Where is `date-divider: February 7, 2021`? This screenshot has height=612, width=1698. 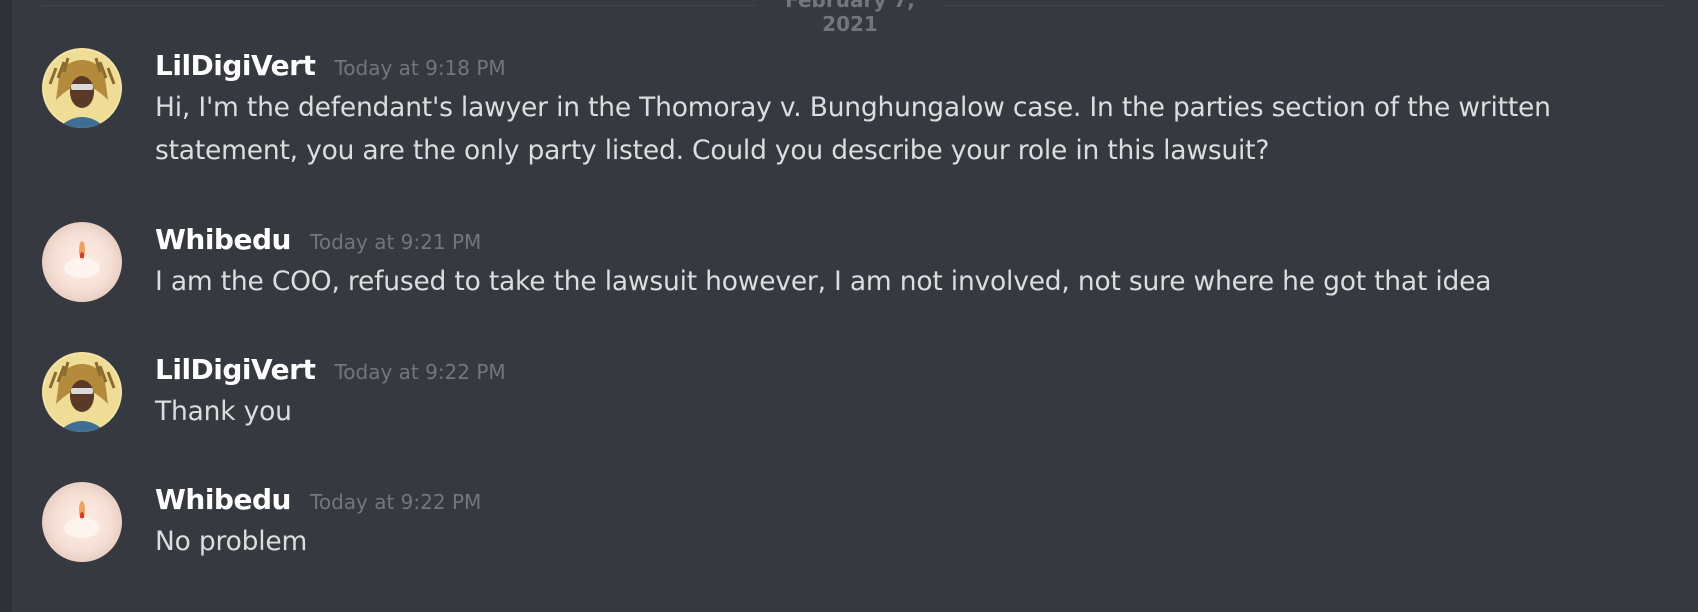 date-divider: February 7, 2021 is located at coordinates (854, 18).